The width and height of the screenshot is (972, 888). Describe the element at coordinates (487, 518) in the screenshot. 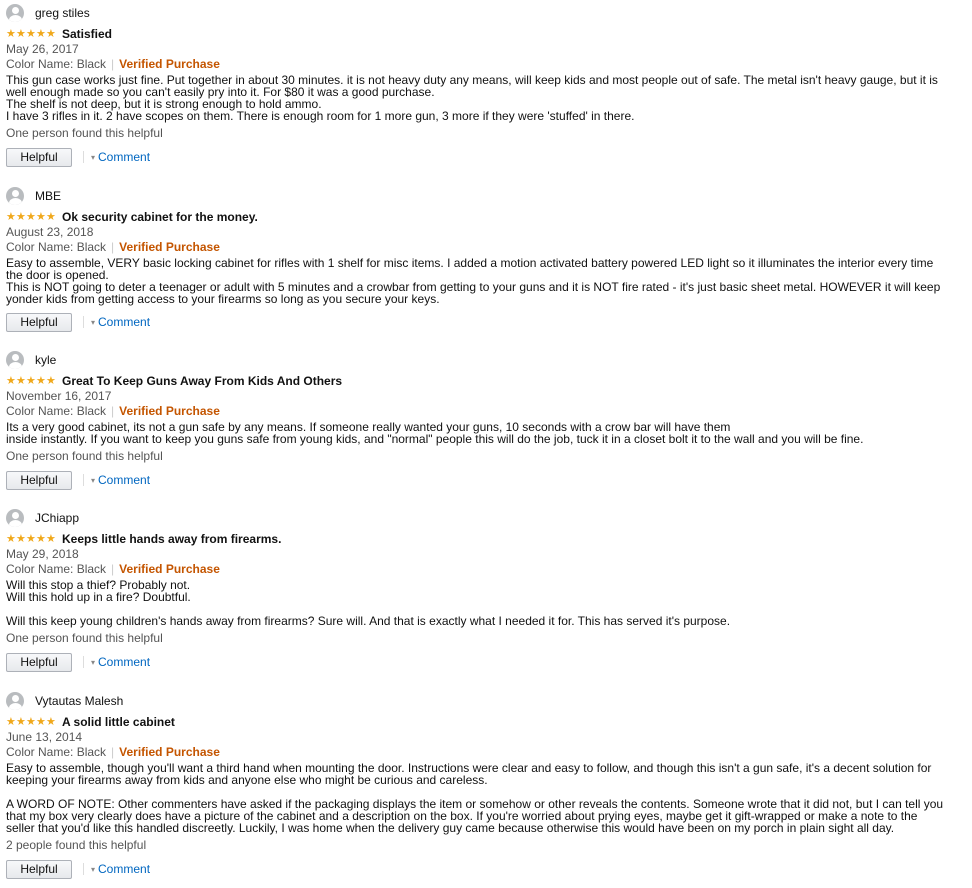

I see `review-author: JChiapp` at that location.